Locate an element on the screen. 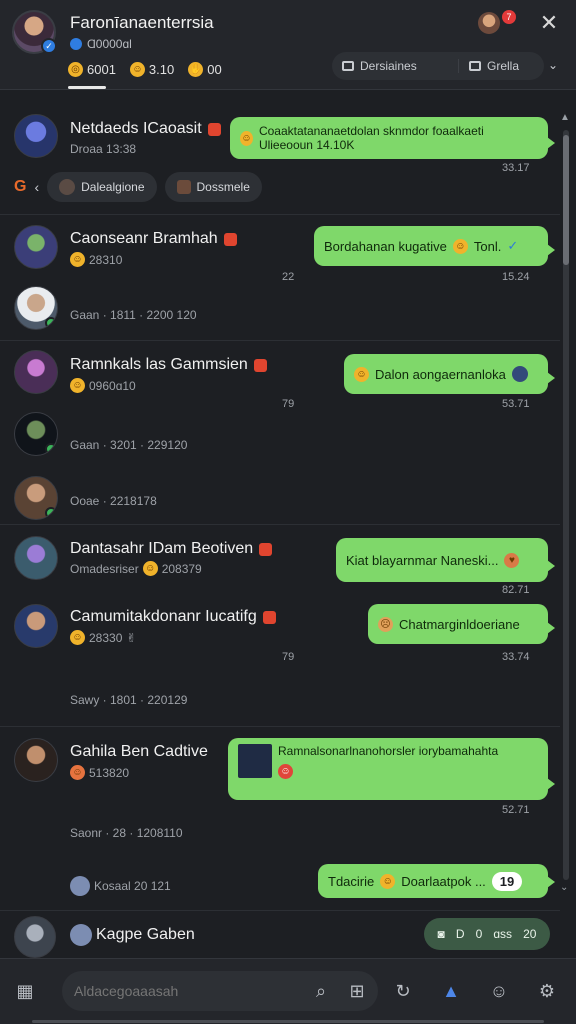 Image resolution: width=576 pixels, height=1024 pixels. header-subtitle: Ɑ0000ɑl is located at coordinates (101, 44).